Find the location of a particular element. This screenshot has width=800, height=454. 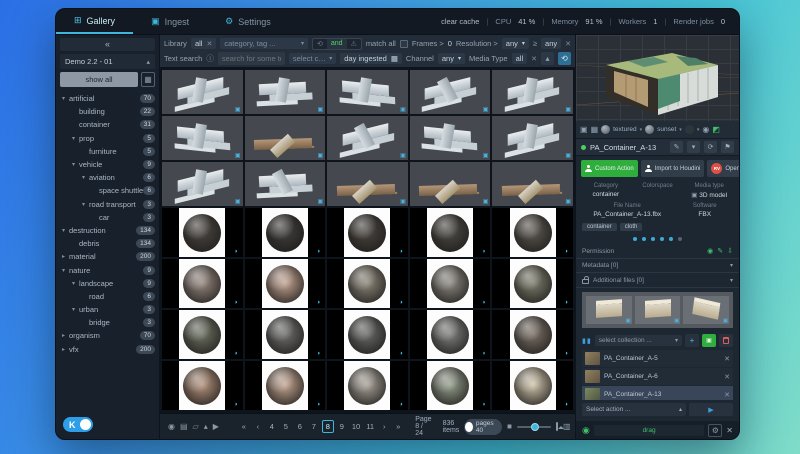

tree-item-urban: ▾ urban 3 is located at coordinates (107, 309).